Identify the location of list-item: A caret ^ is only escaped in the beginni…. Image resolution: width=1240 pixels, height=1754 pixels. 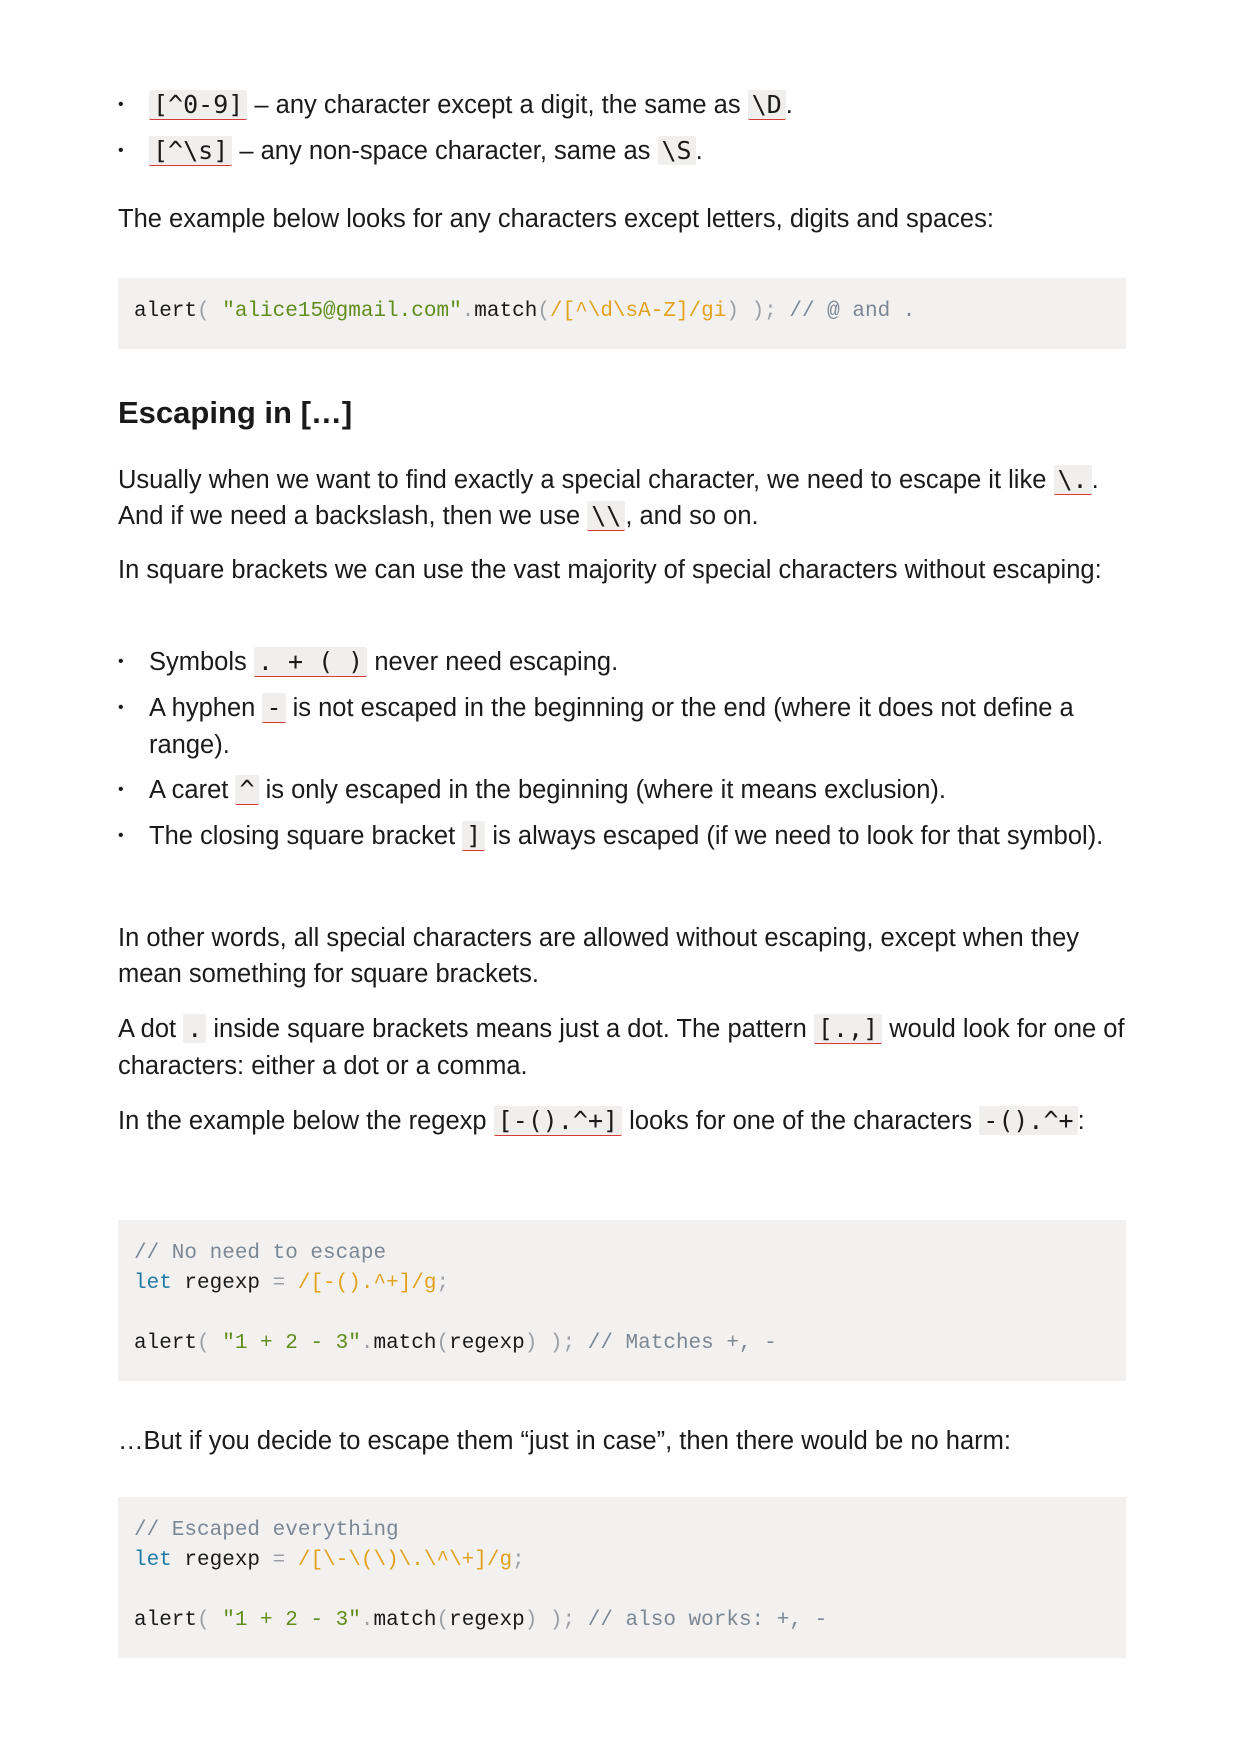
(622, 790).